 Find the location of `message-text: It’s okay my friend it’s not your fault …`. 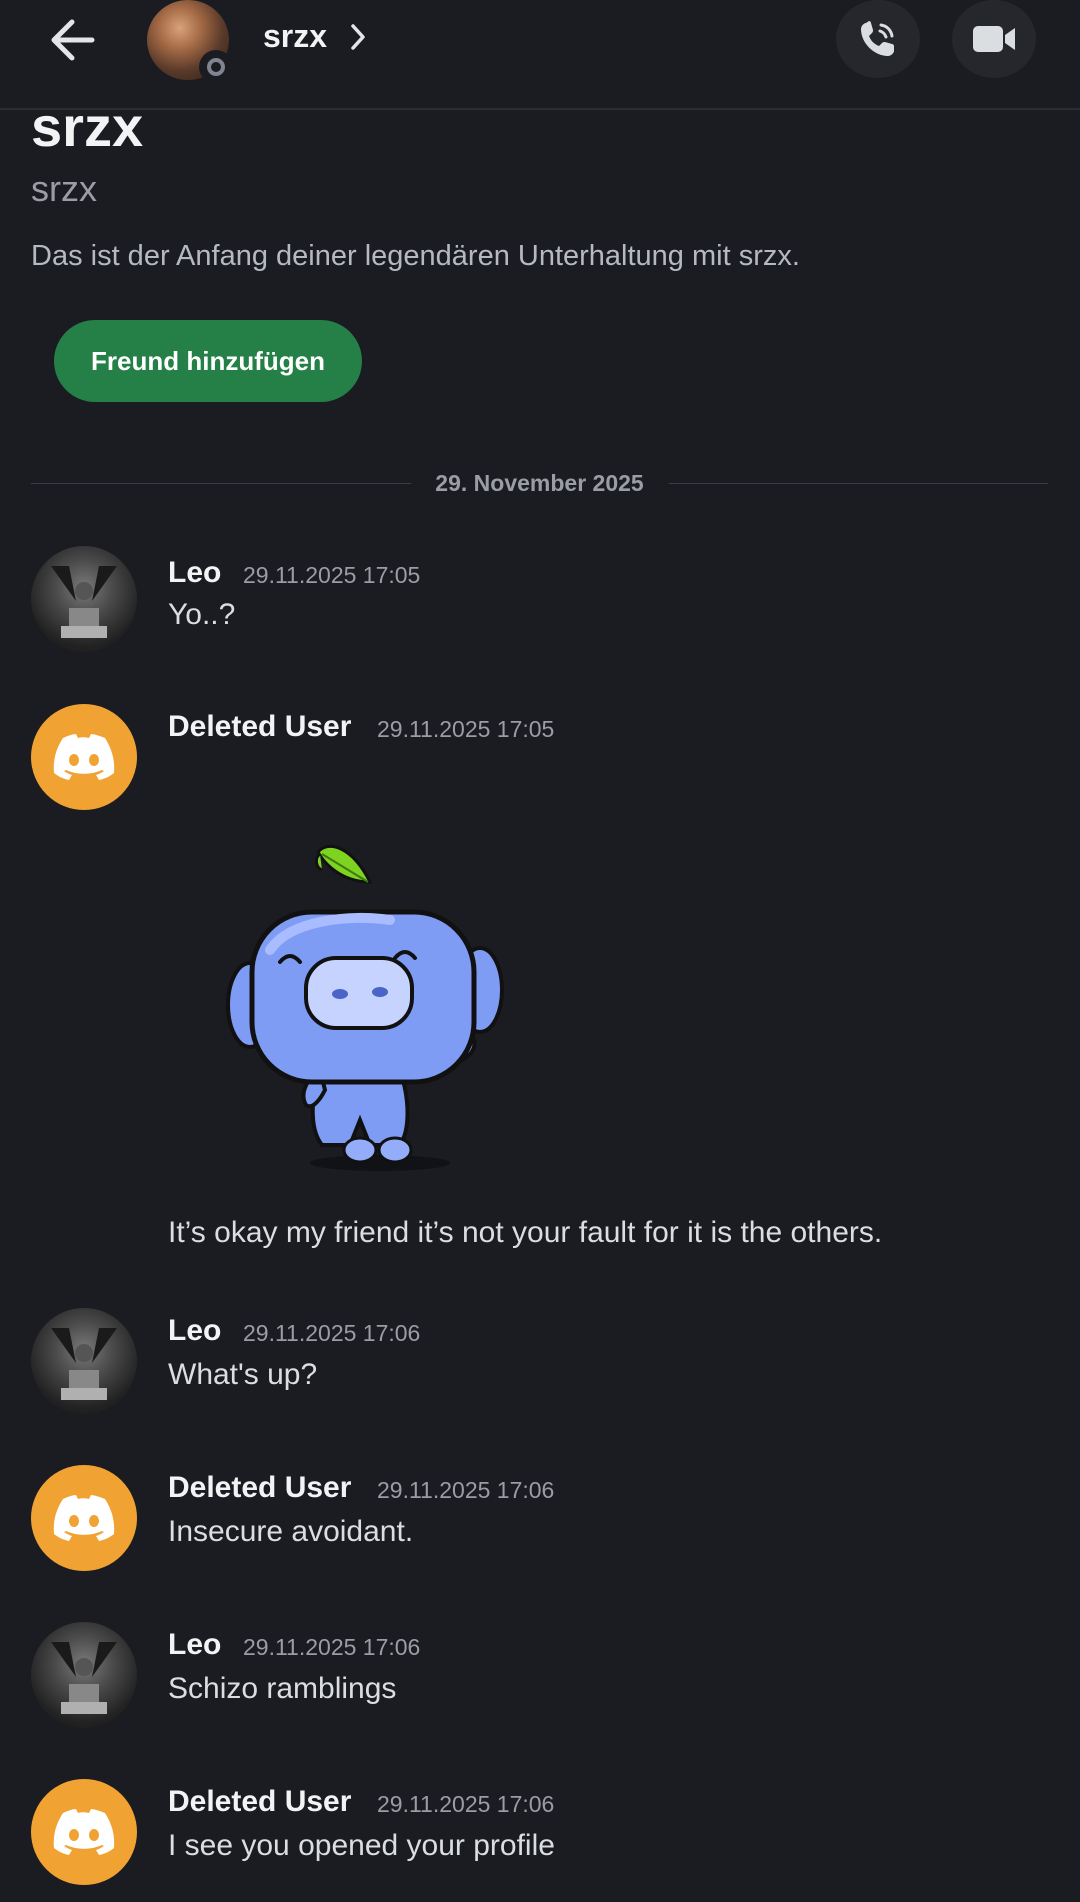

message-text: It’s okay my friend it’s not your fault … is located at coordinates (525, 1232).